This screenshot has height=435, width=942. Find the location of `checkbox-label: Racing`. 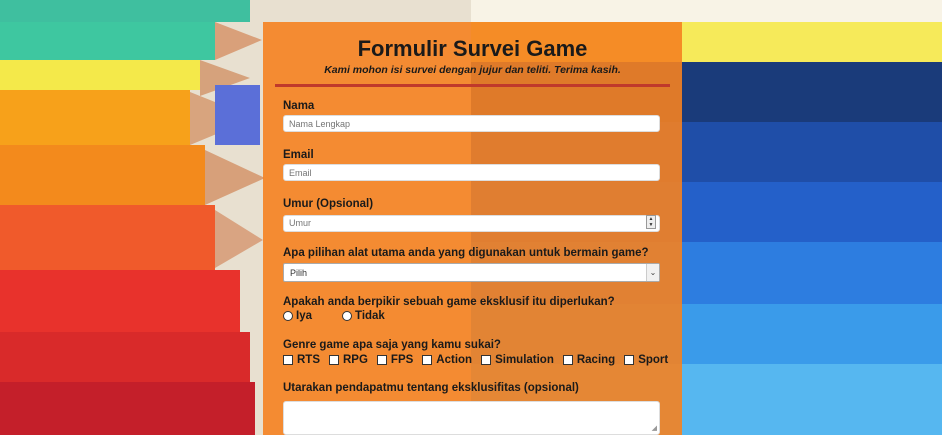

checkbox-label: Racing is located at coordinates (596, 360).